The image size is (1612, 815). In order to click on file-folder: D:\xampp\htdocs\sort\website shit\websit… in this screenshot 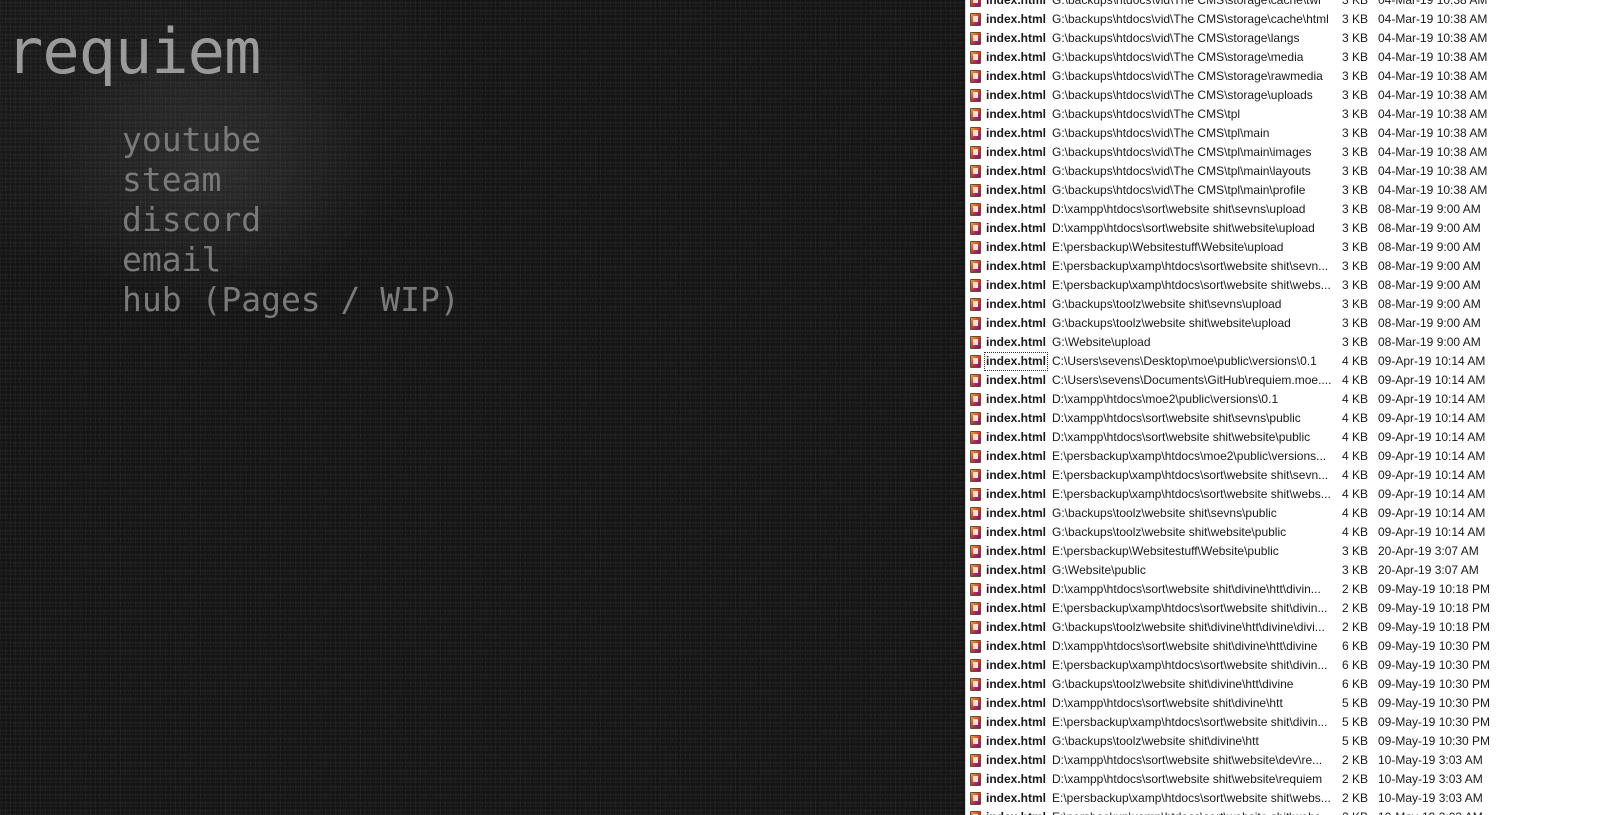, I will do `click(1187, 760)`.